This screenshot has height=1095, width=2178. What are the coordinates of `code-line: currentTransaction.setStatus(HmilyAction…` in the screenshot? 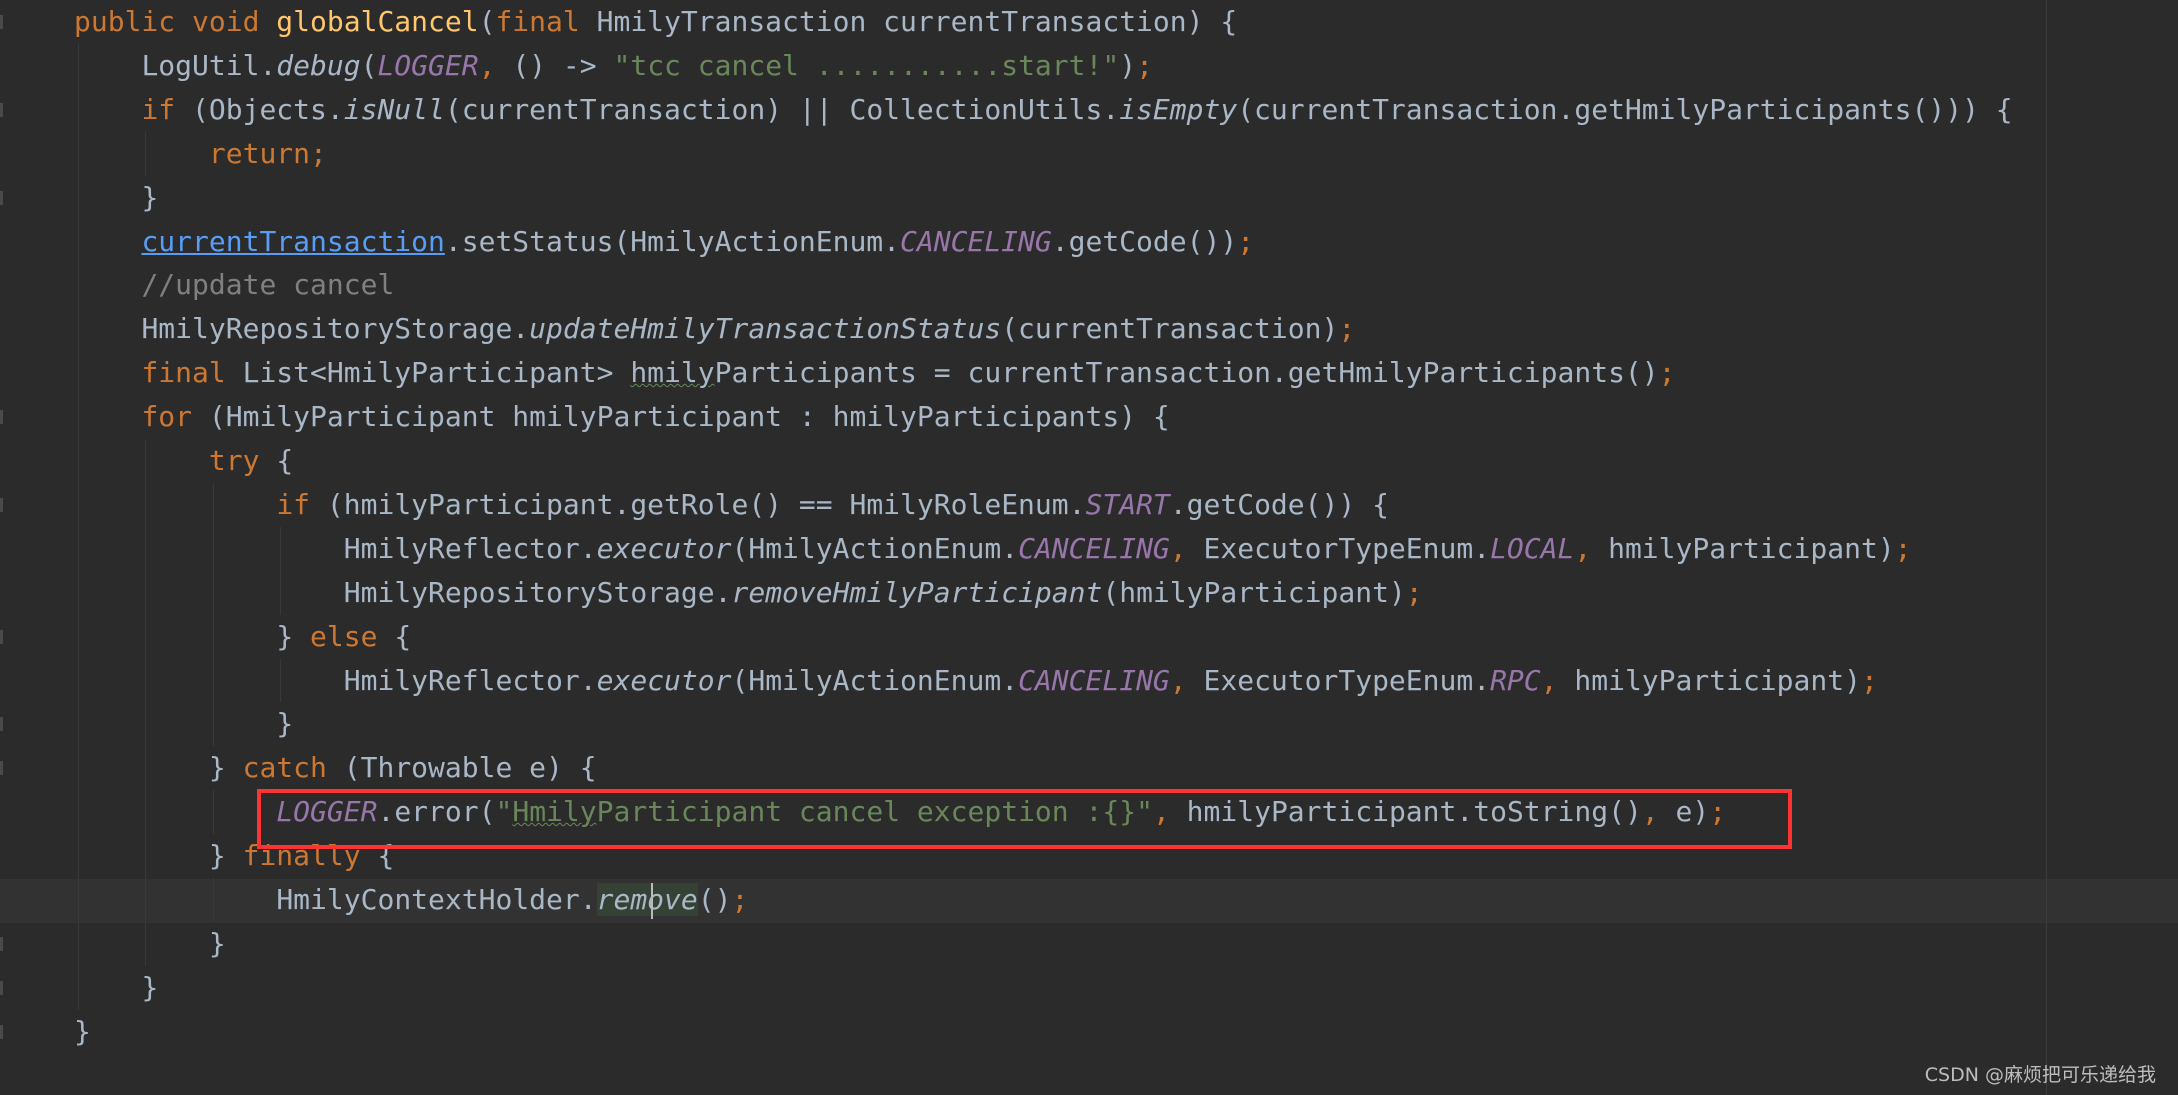 It's located at (697, 242).